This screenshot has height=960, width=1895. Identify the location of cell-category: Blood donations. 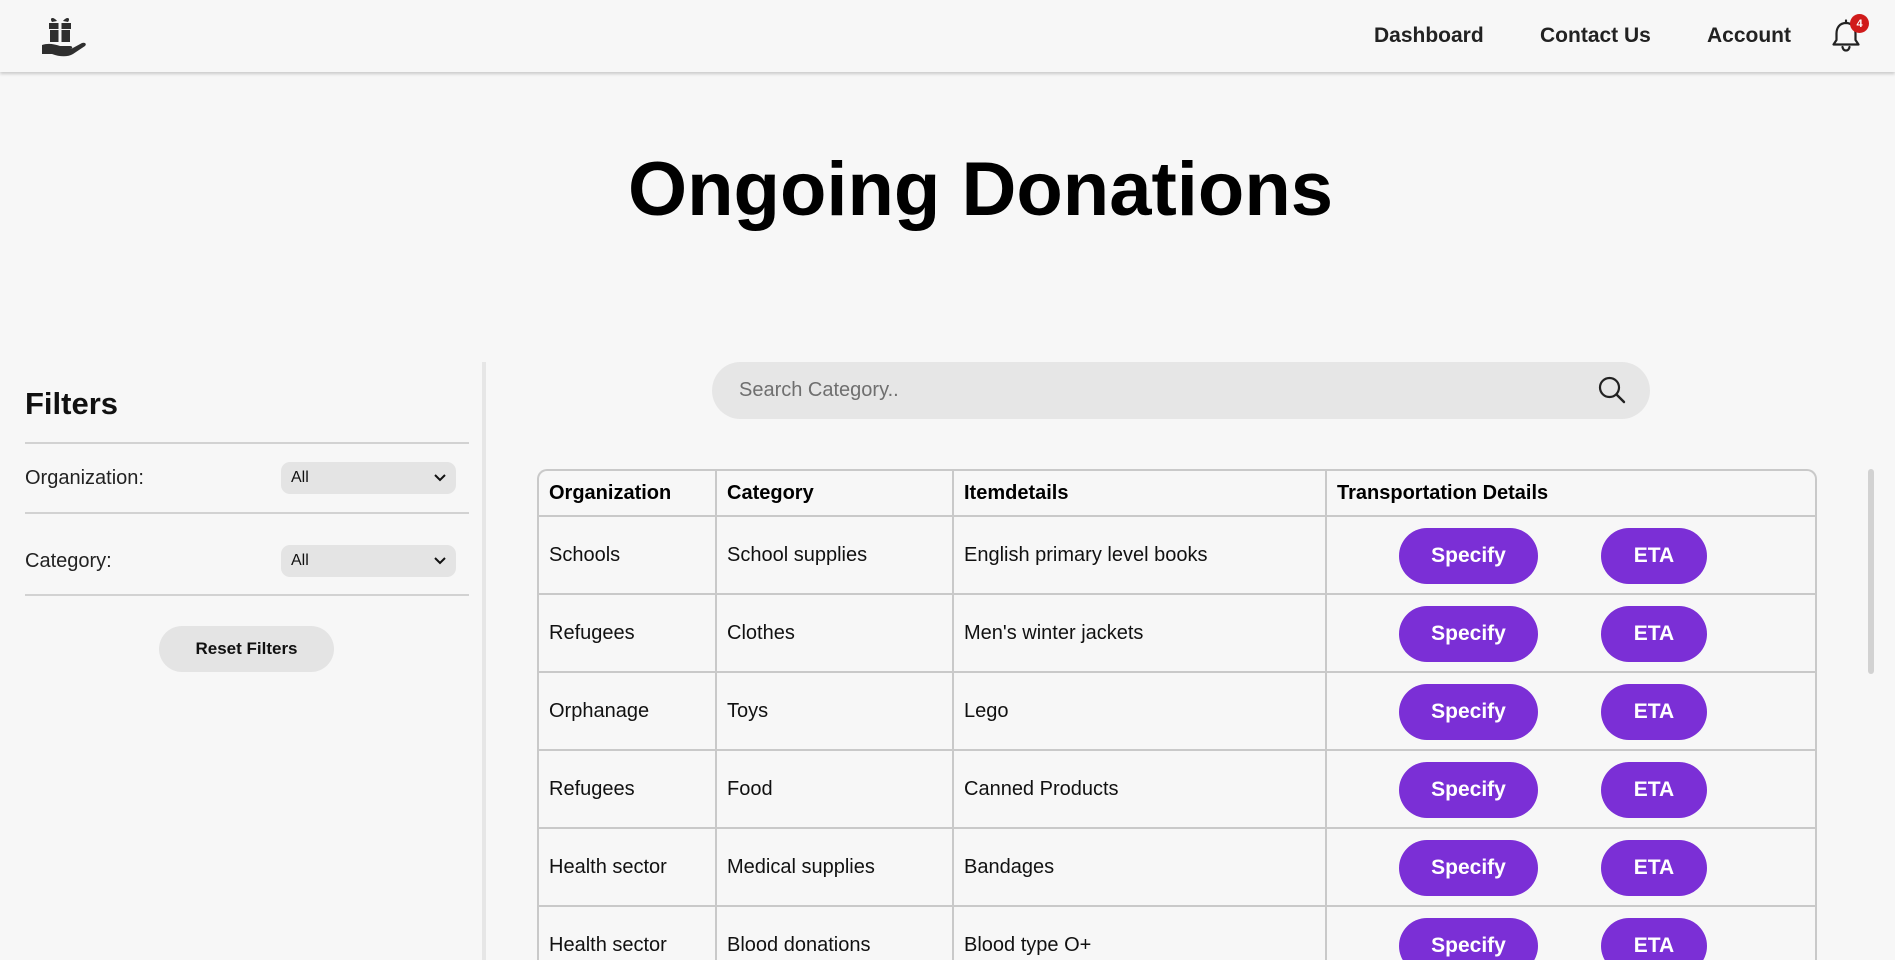
(834, 932).